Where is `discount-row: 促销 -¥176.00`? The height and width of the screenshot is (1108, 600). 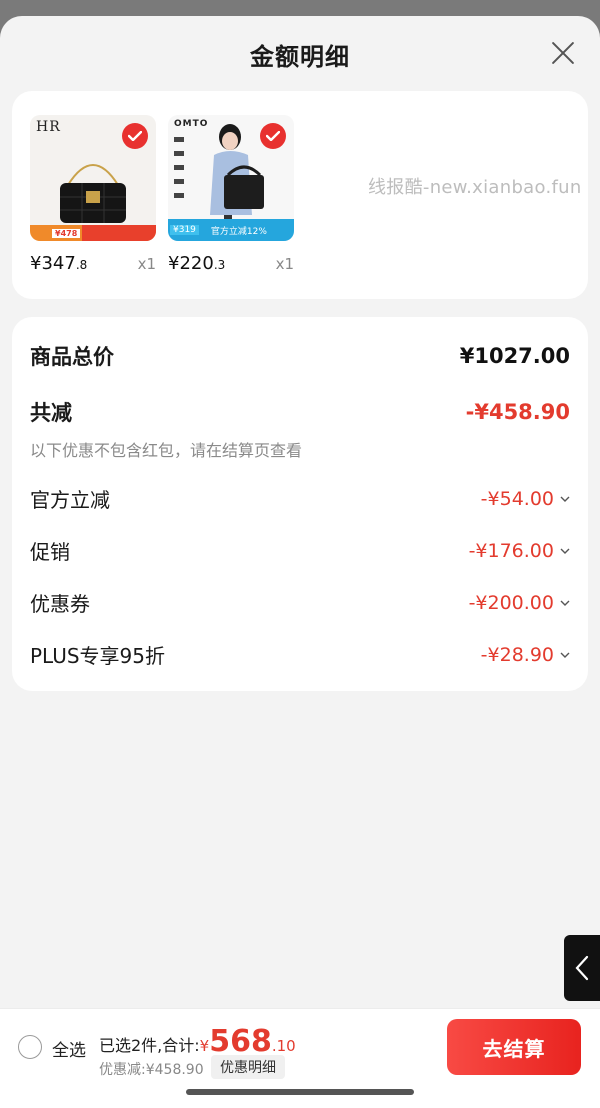
discount-row: 促销 -¥176.00 is located at coordinates (300, 550).